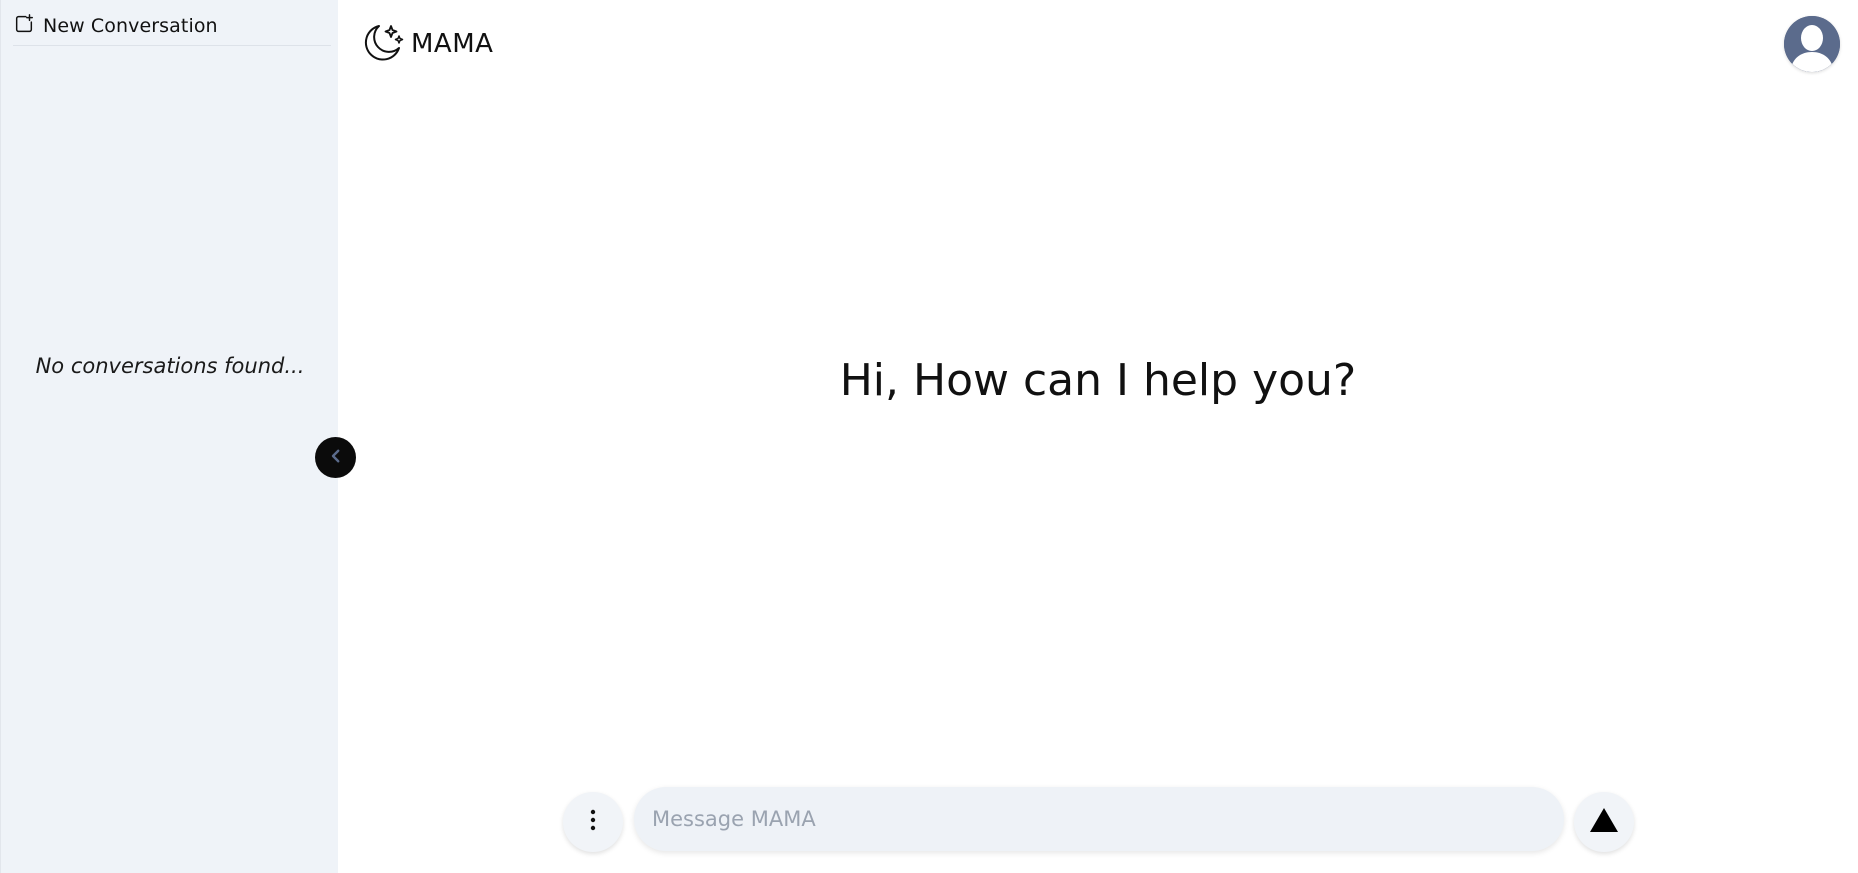  I want to click on composer-options-button, so click(593, 822).